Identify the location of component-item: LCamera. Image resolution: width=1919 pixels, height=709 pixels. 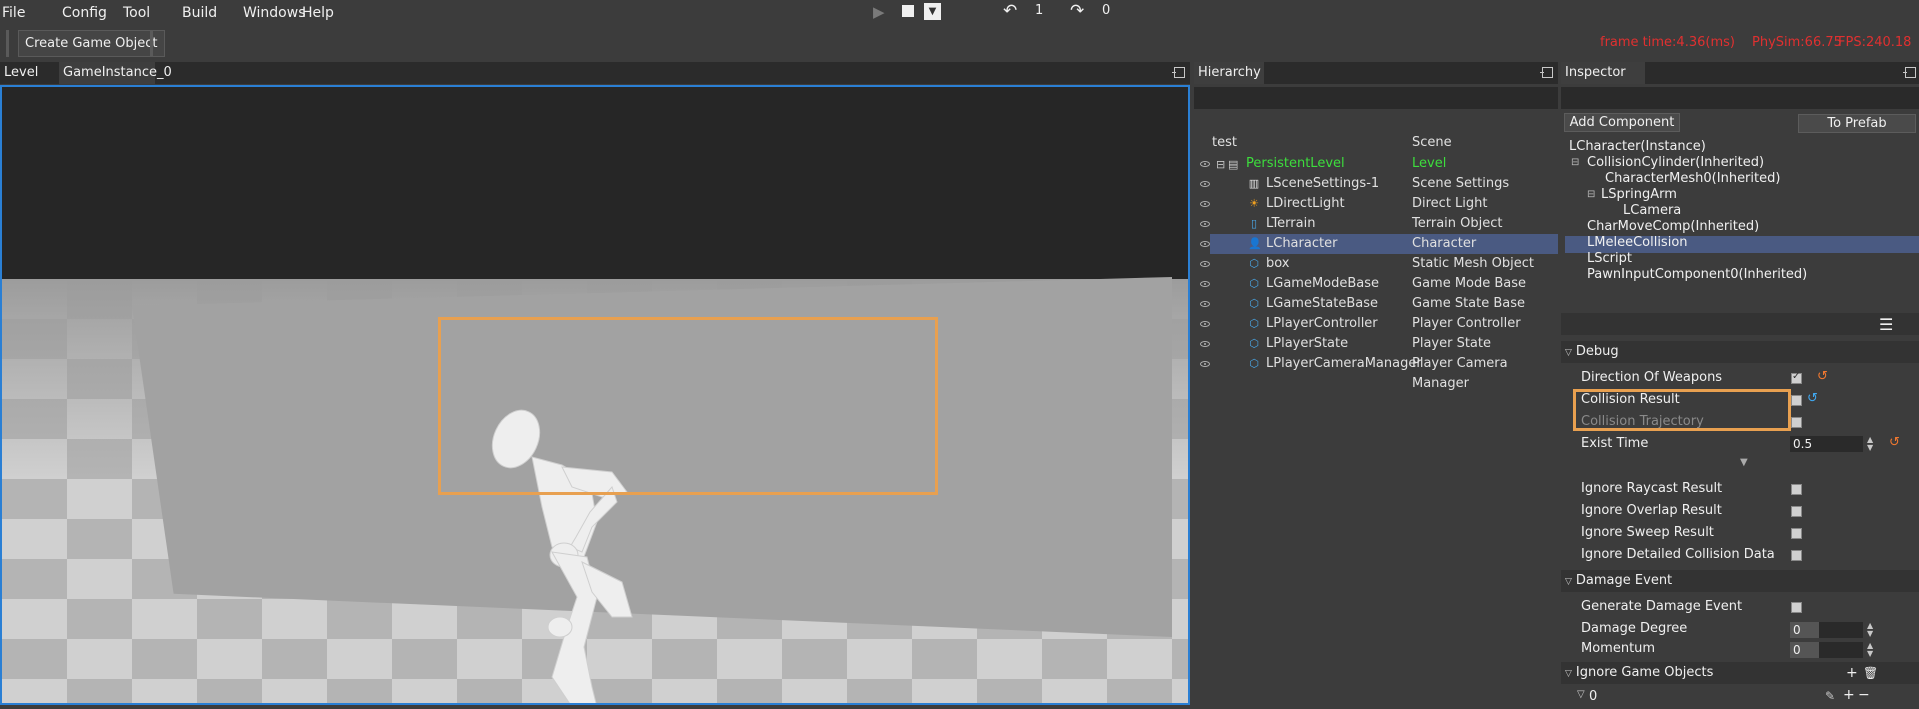
(1652, 210).